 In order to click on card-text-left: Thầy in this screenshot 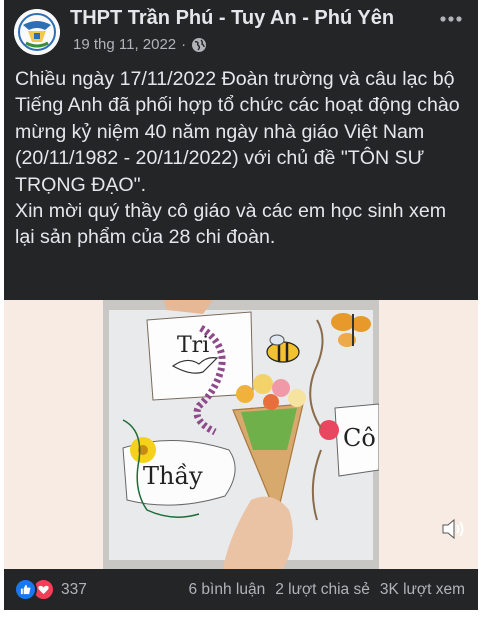, I will do `click(173, 476)`.